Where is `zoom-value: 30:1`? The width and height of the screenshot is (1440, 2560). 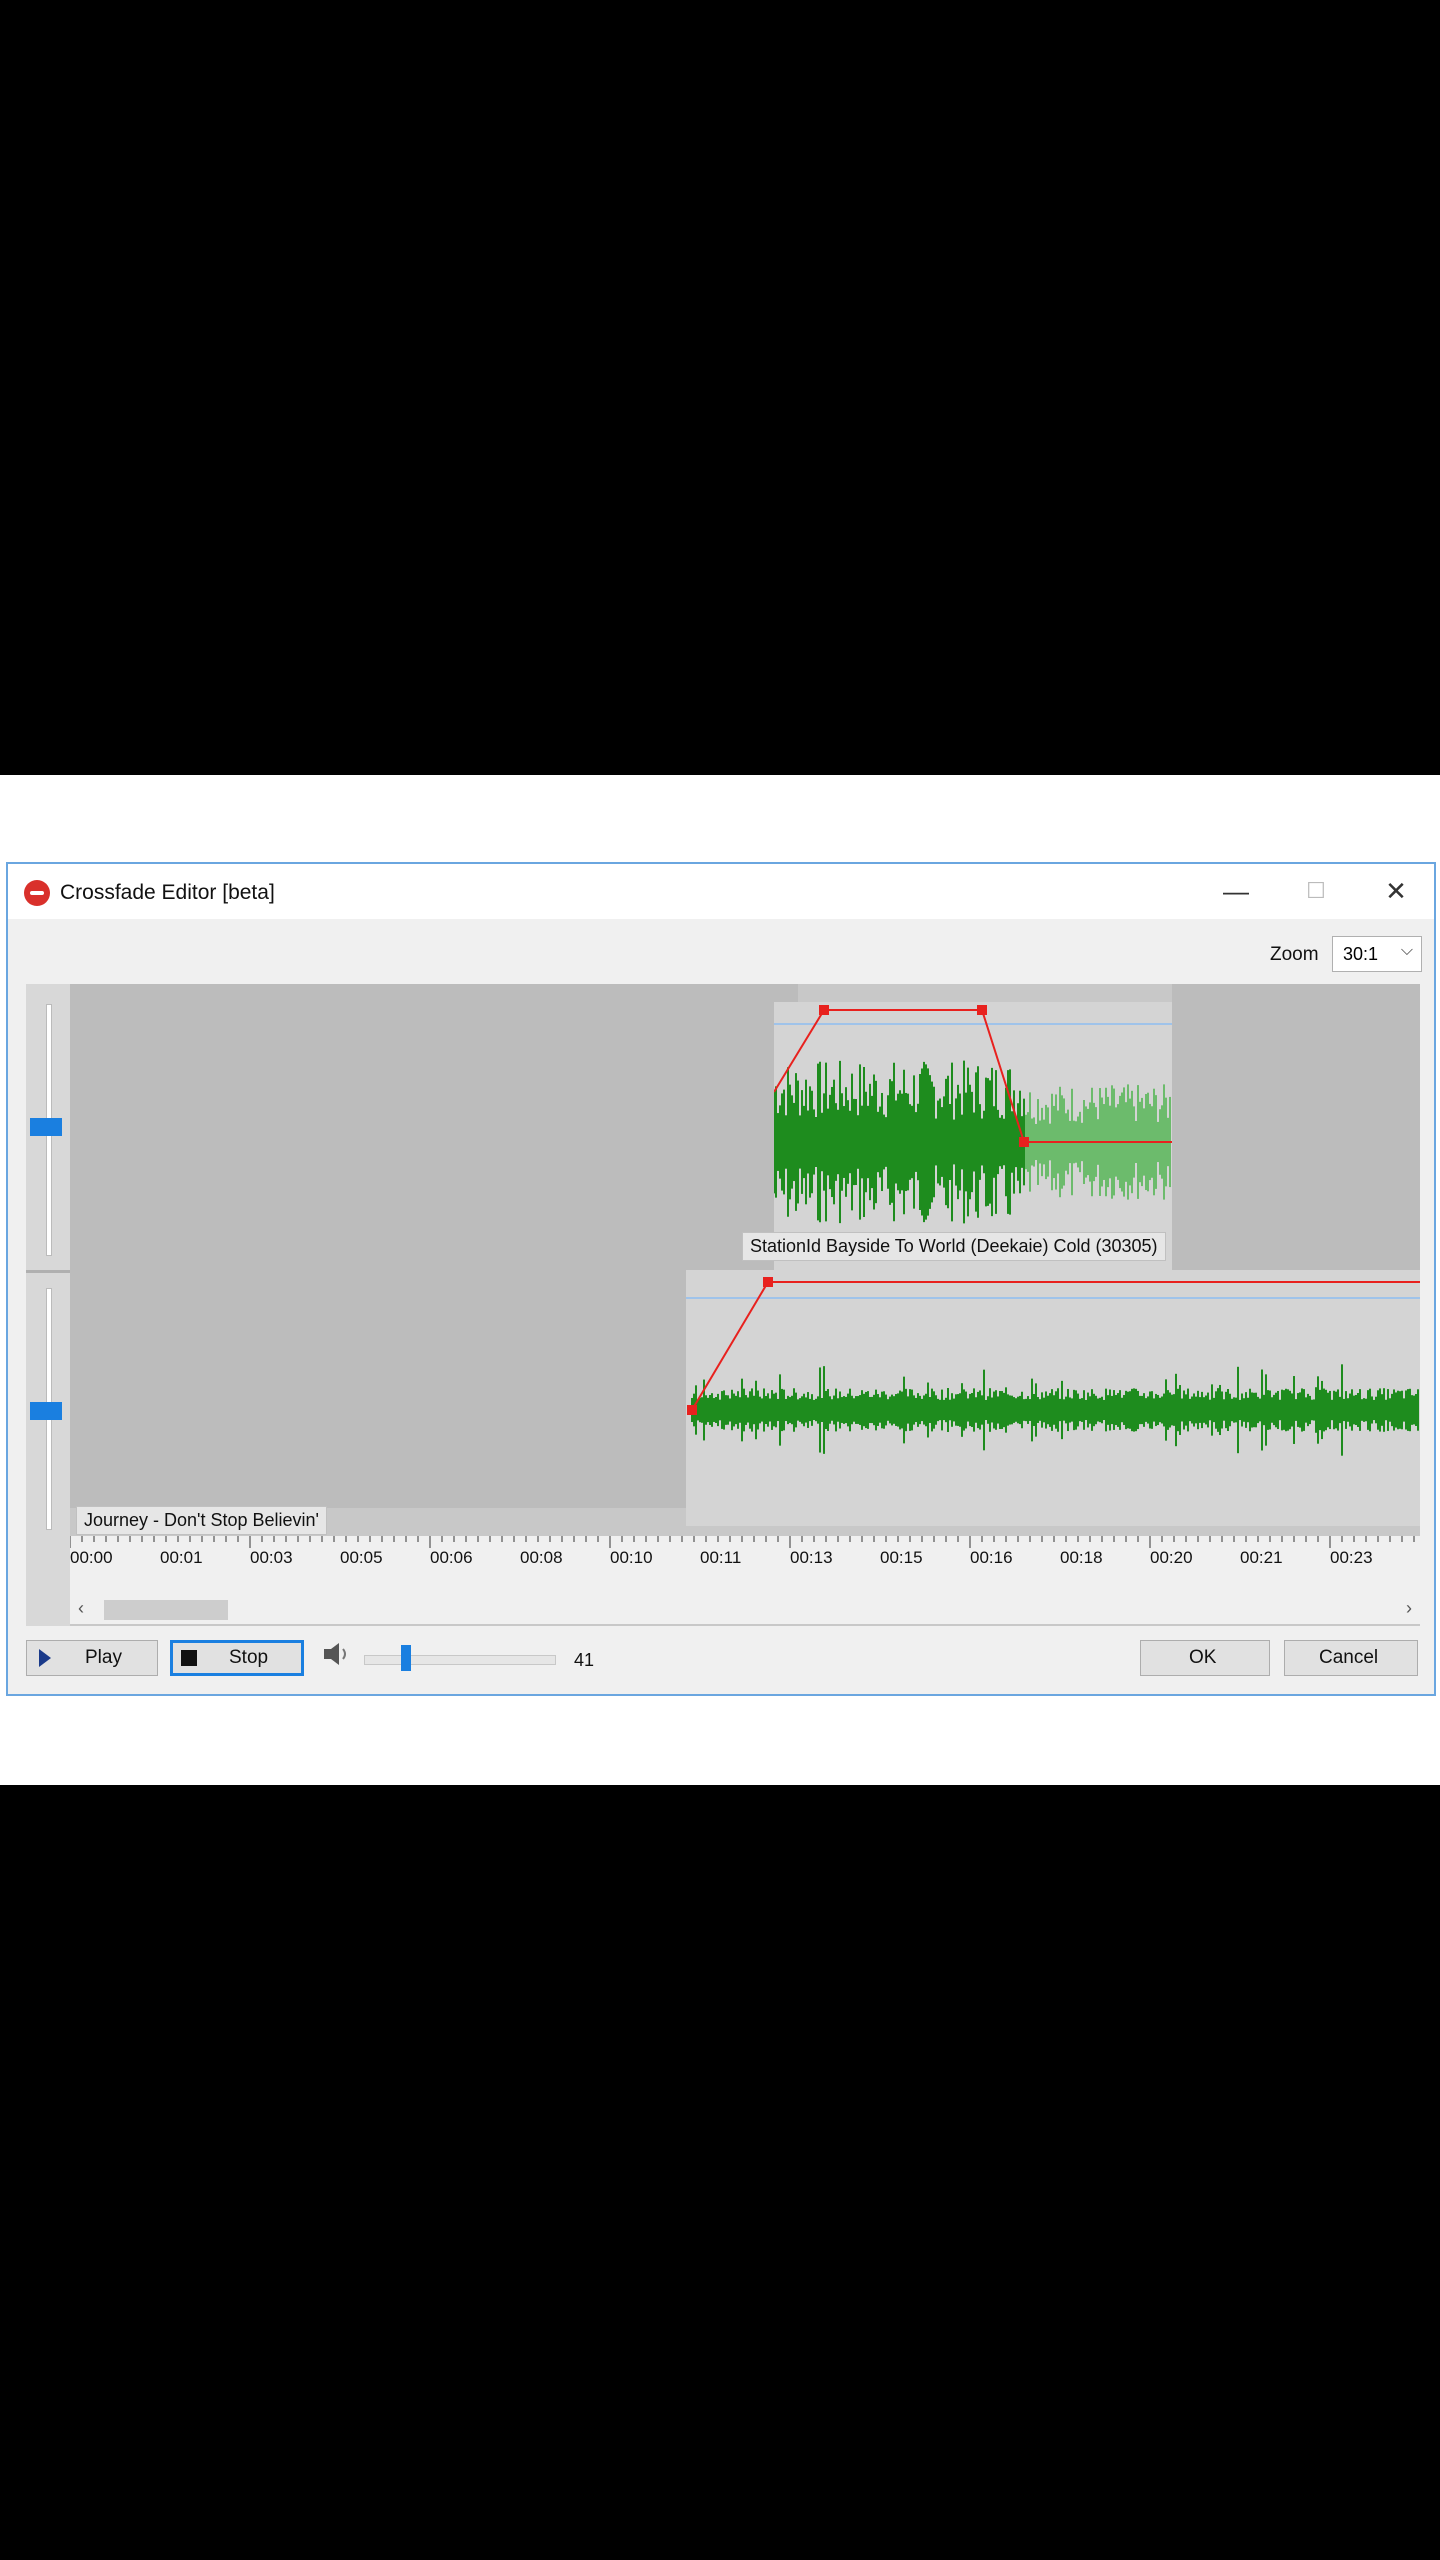 zoom-value: 30:1 is located at coordinates (1361, 954).